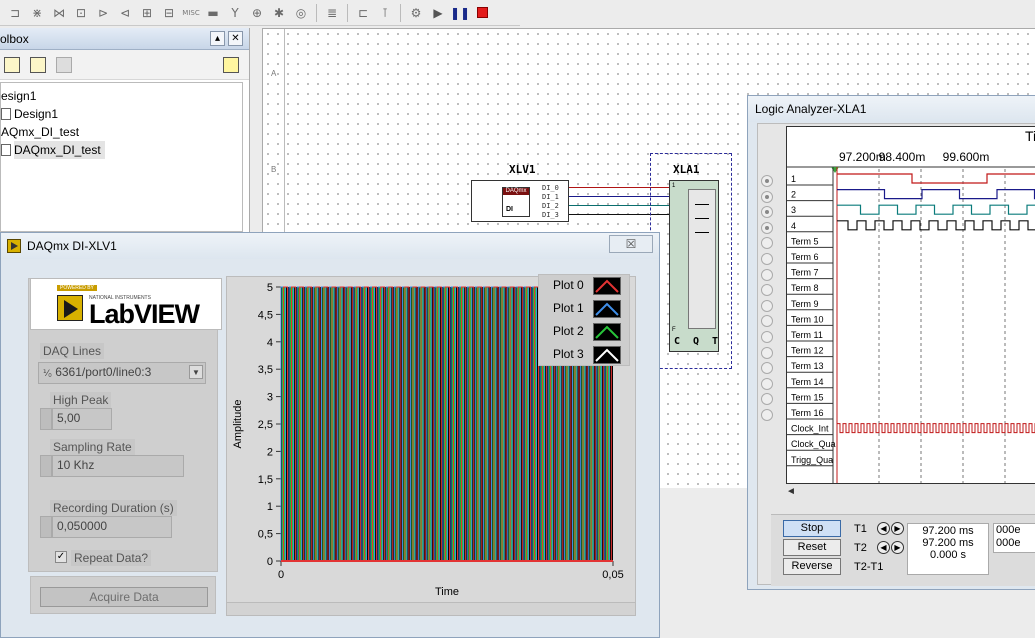  I want to click on and-gate-icon: ⊐, so click(15, 13).